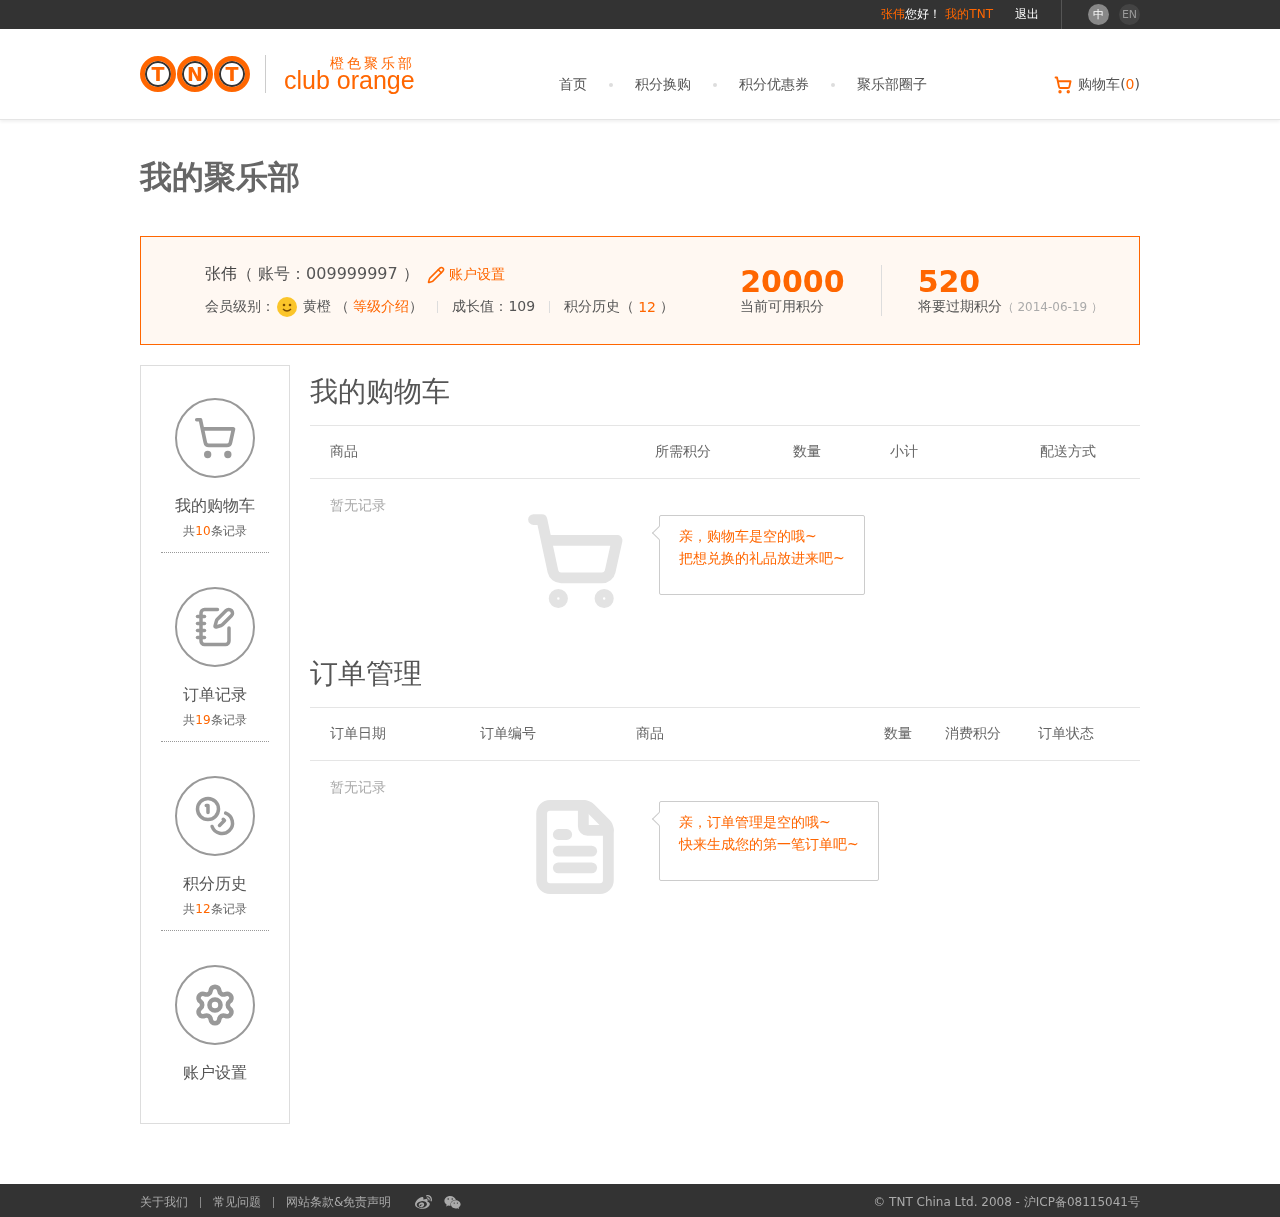 This screenshot has width=1280, height=1217. I want to click on points-history-label: 积分历史（, so click(599, 307).